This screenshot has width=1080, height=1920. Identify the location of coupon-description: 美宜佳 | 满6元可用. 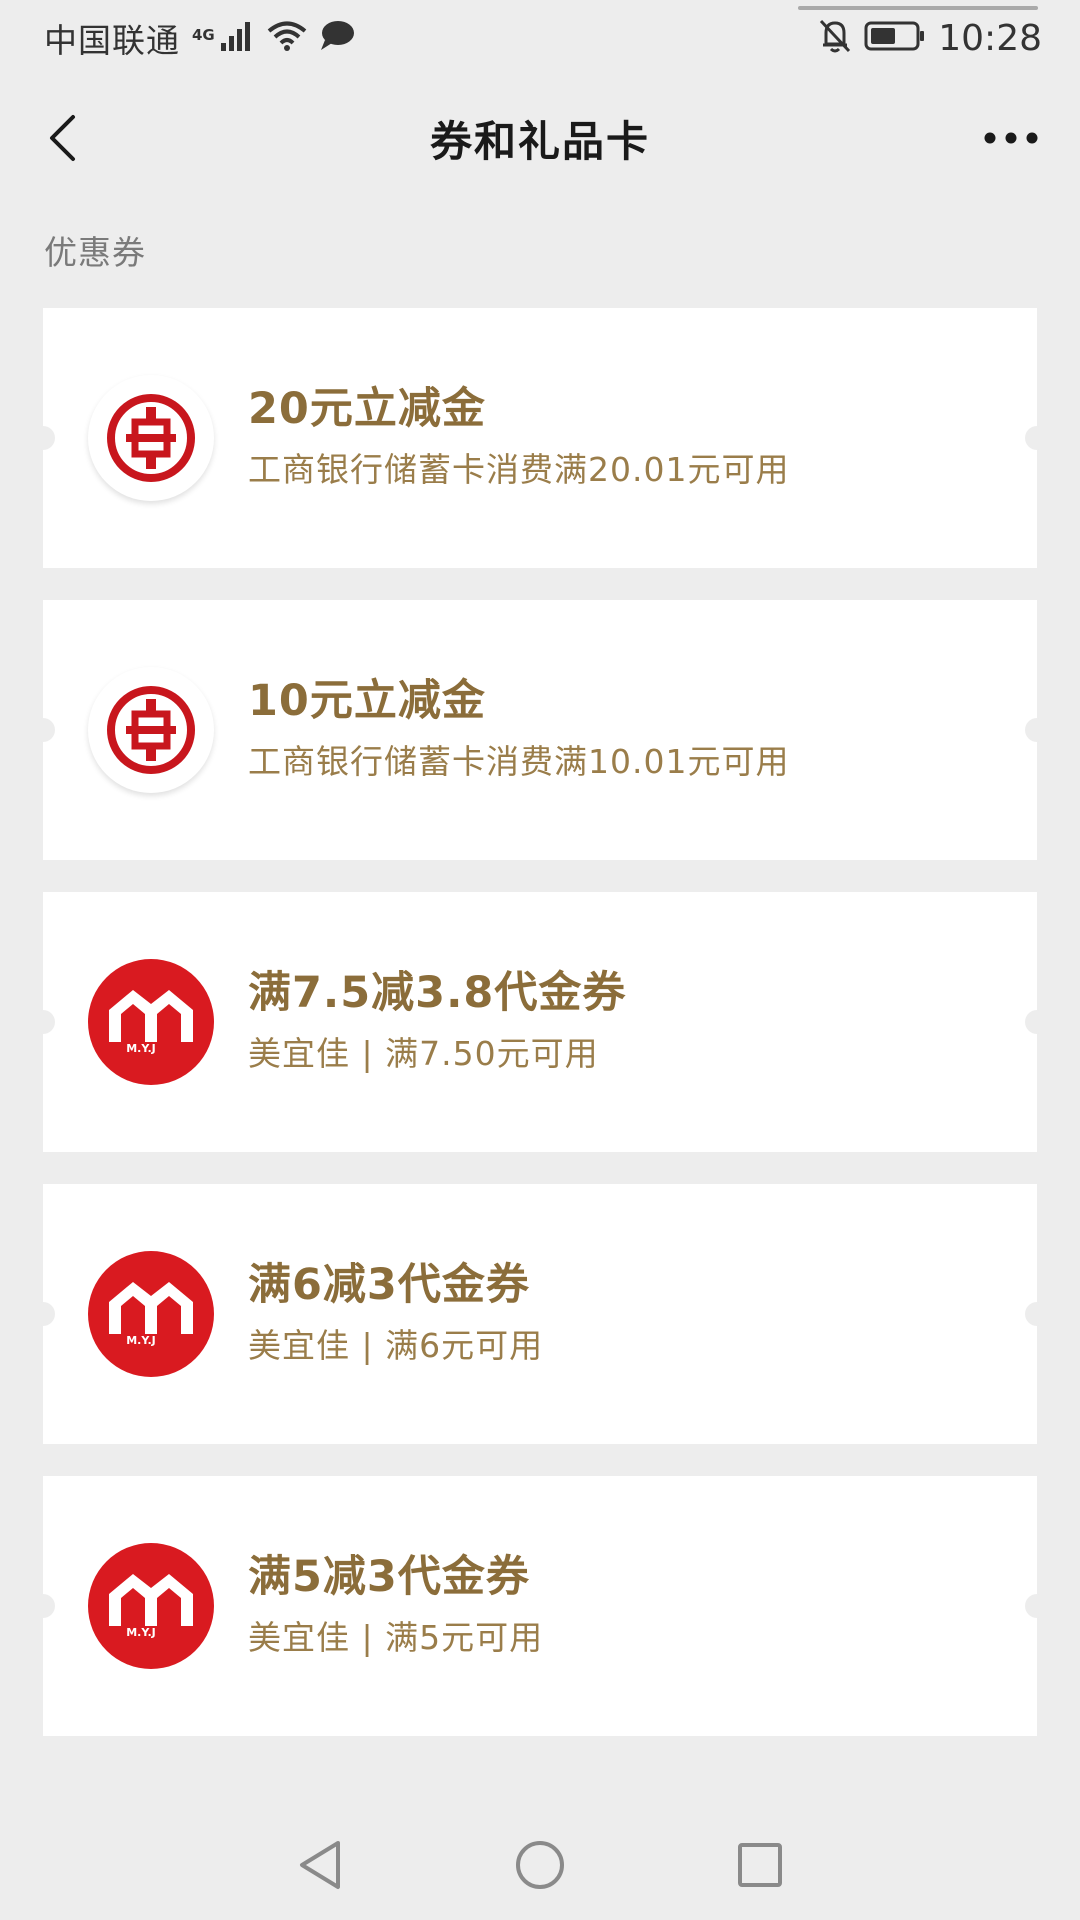
(396, 1345).